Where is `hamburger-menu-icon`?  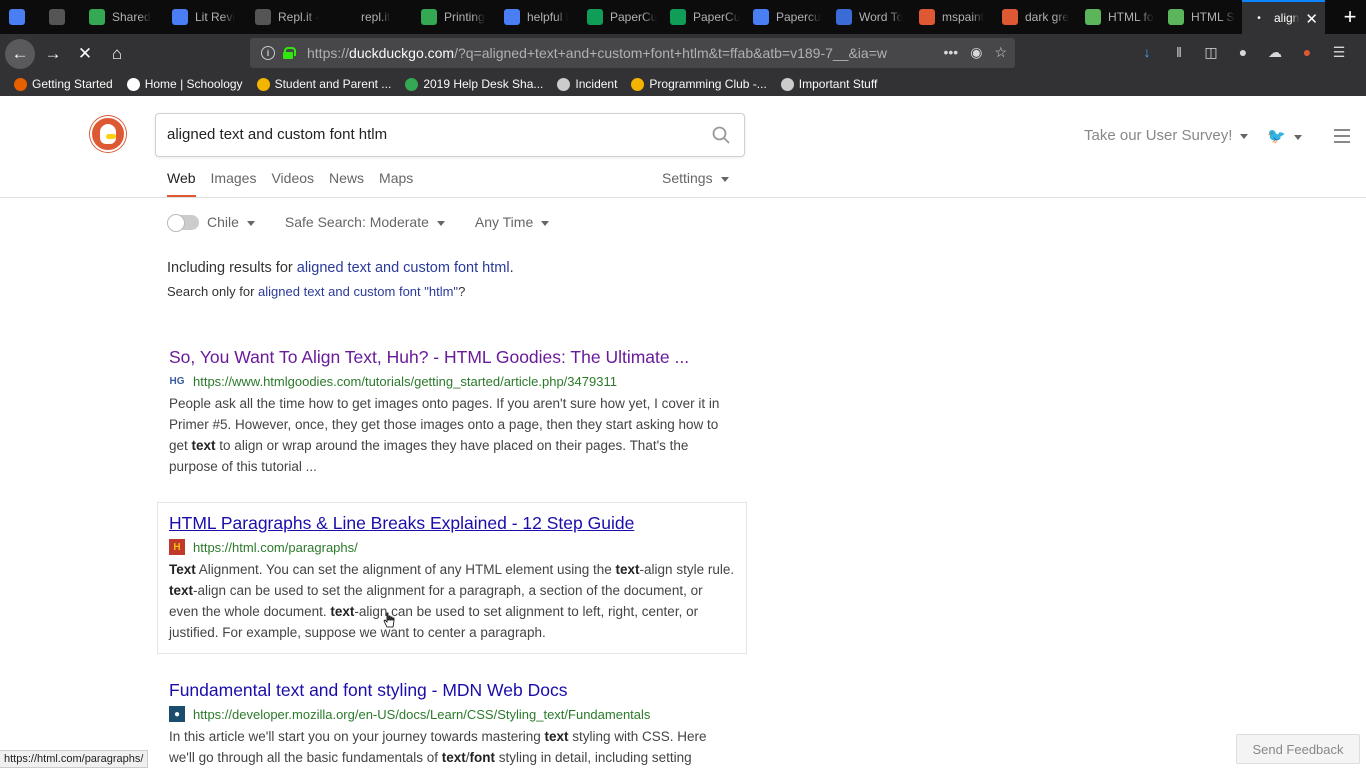
hamburger-menu-icon is located at coordinates (1342, 138).